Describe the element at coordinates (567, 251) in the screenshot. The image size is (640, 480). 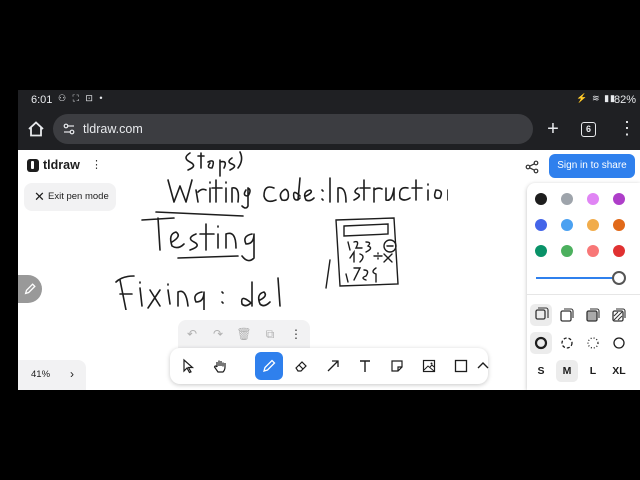
I see `color-swatch-light-green` at that location.